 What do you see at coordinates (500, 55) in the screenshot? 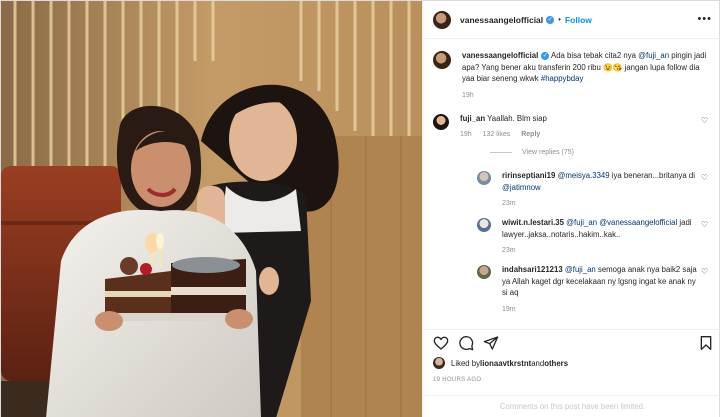
I see `caption-username: vanessaangelofficial` at bounding box center [500, 55].